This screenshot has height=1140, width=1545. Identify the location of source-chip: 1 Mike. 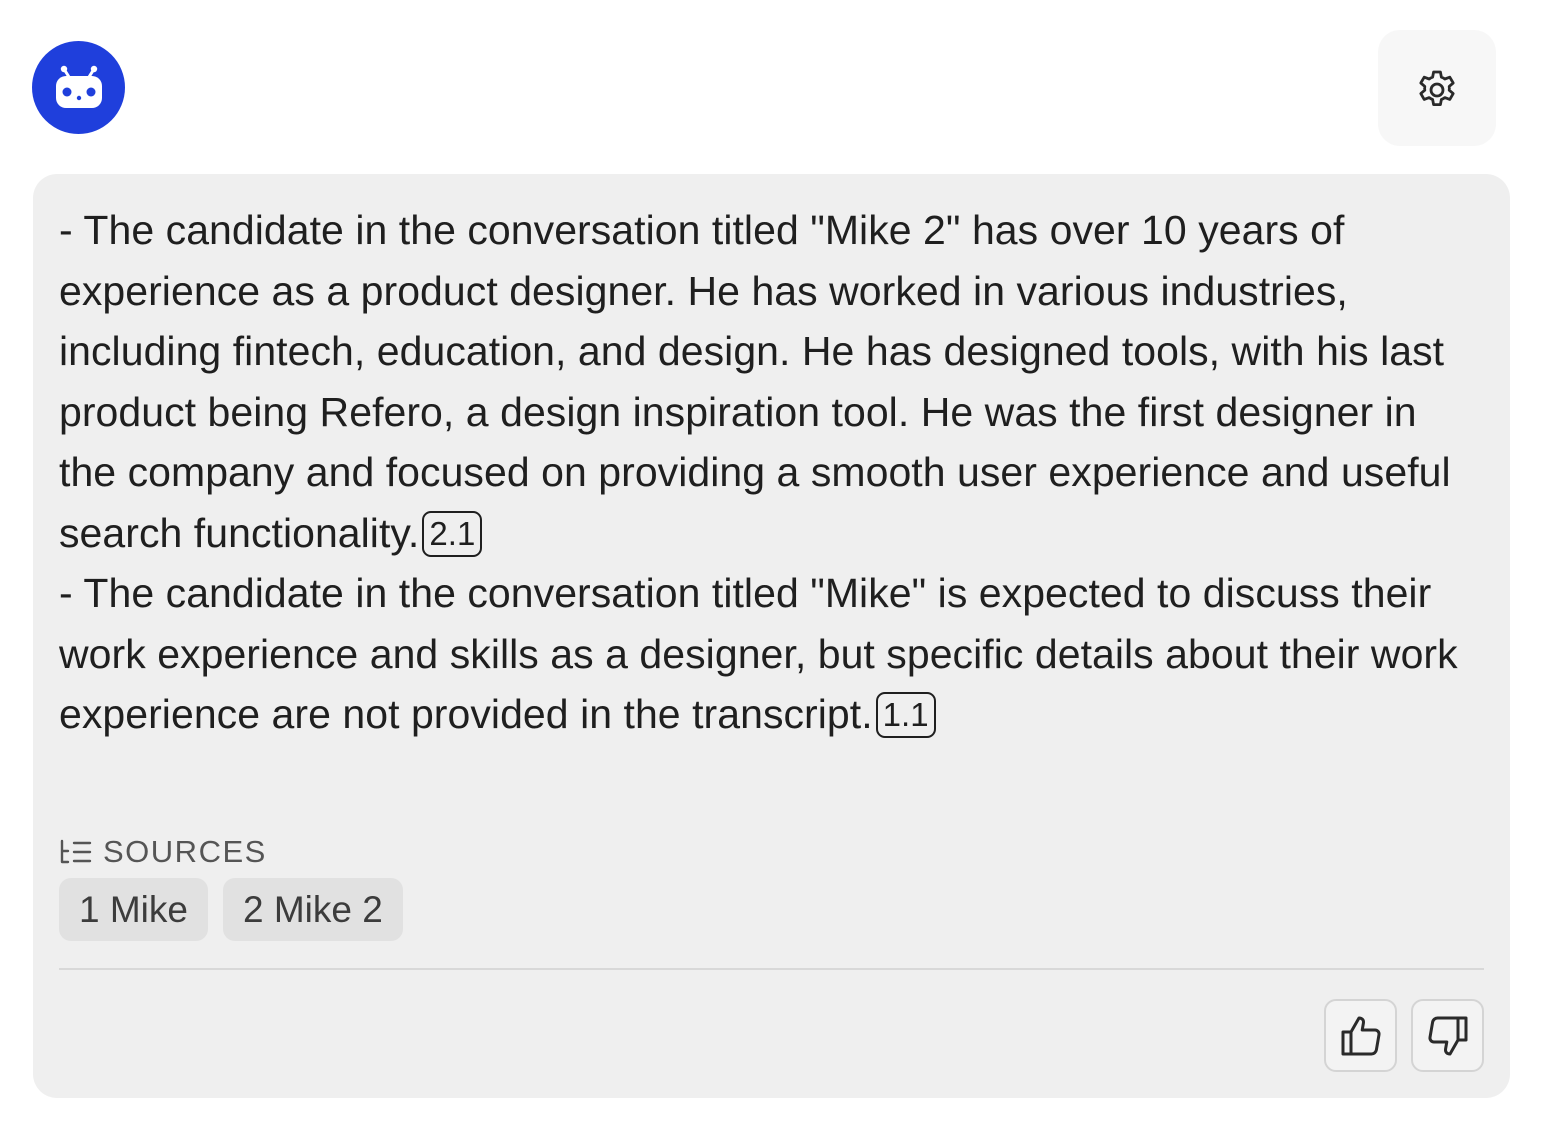
(133, 909).